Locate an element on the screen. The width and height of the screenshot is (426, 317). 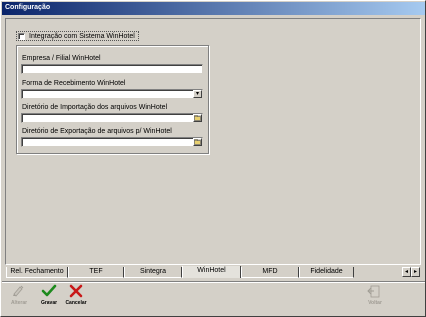
alterar-button: Alterar is located at coordinates (19, 295).